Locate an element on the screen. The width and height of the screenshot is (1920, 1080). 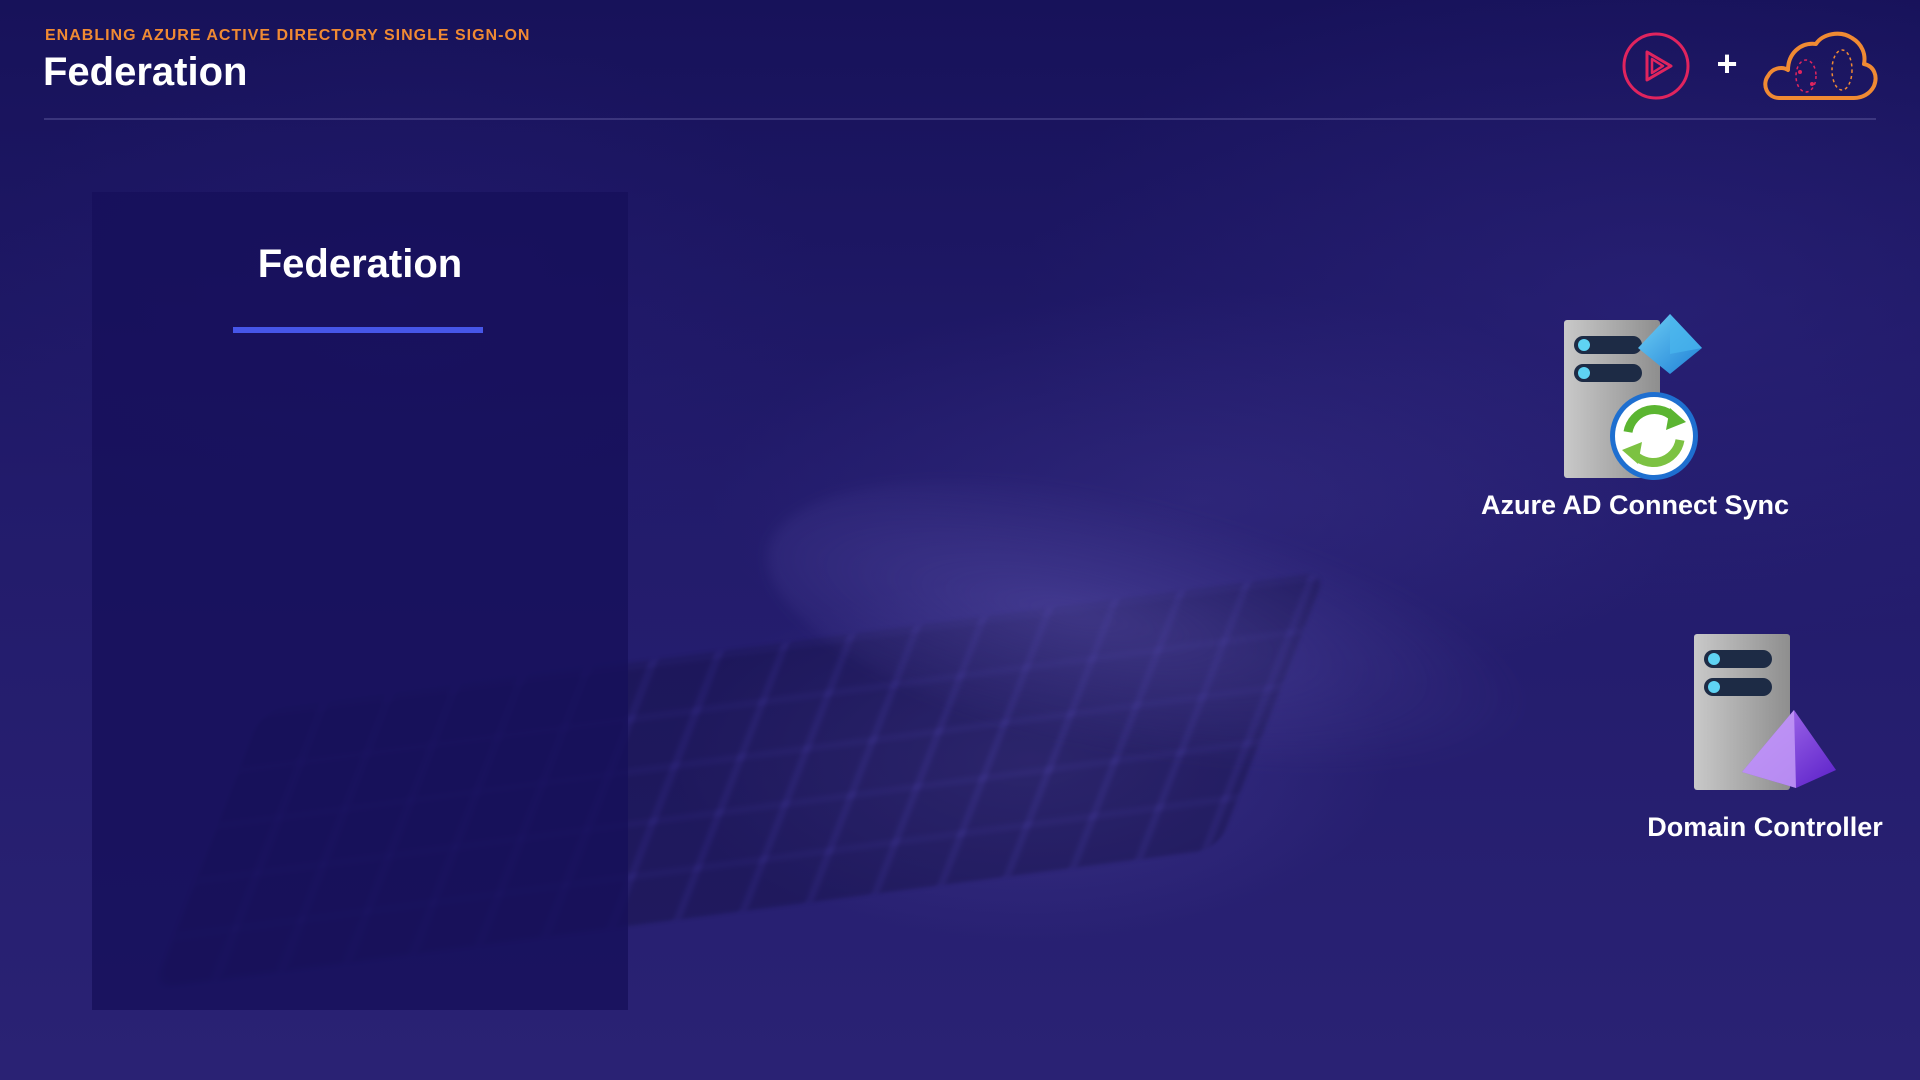
domain-controller-icon is located at coordinates (1765, 712).